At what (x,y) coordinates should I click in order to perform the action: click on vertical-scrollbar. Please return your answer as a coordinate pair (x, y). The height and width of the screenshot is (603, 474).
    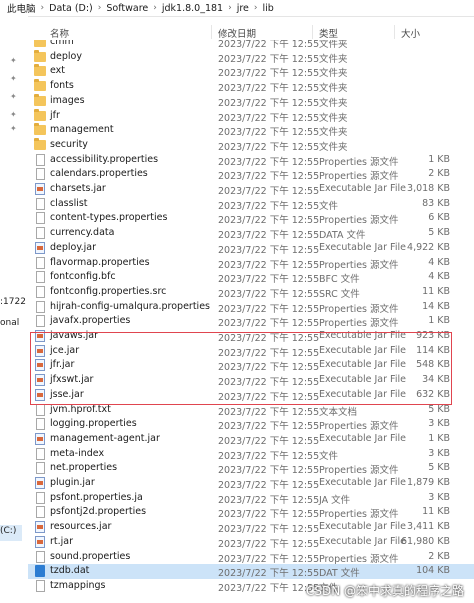
    Looking at the image, I should click on (470, 321).